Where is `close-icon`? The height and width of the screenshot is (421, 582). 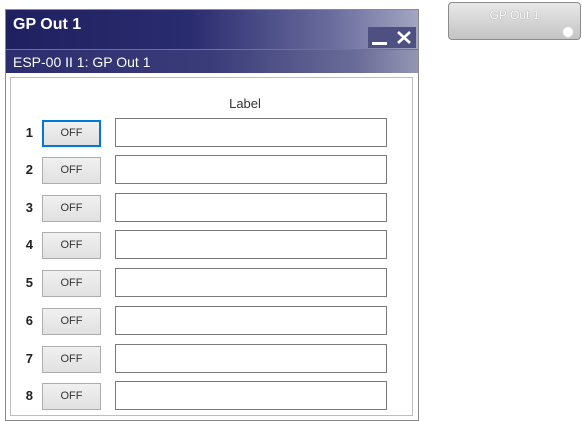
close-icon is located at coordinates (404, 37).